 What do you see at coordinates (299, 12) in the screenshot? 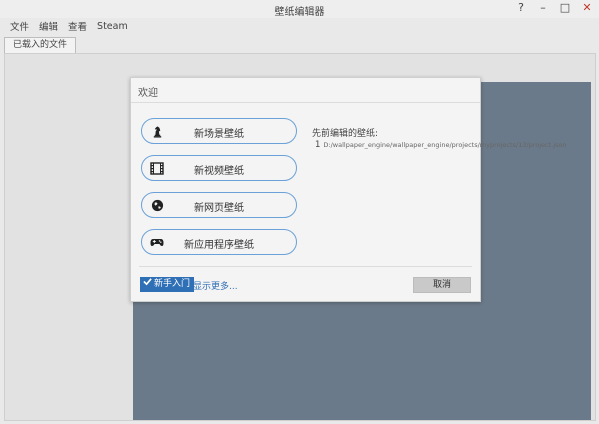
I see `window-title: 壁纸编辑器` at bounding box center [299, 12].